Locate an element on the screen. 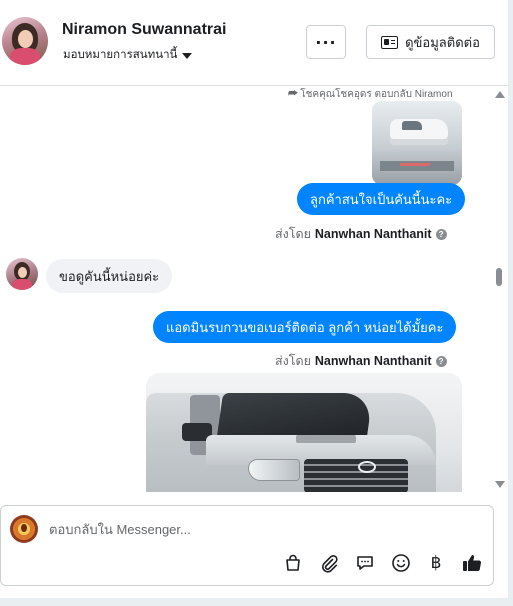 This screenshot has width=513, height=606. quoted-image-thumbnail is located at coordinates (417, 143).